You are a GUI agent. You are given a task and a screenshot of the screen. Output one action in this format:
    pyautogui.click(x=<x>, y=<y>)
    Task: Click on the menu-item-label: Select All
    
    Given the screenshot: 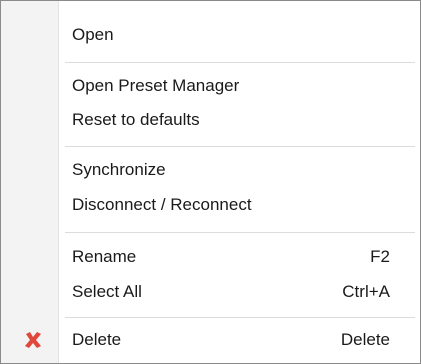 What is the action you would take?
    pyautogui.click(x=107, y=291)
    